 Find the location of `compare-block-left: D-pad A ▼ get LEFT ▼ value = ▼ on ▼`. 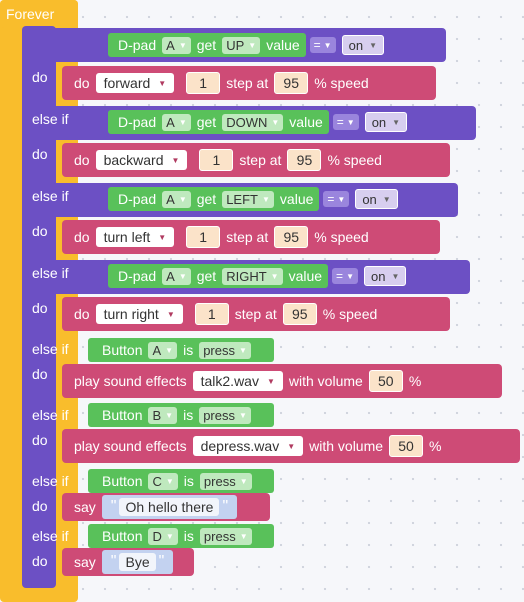

compare-block-left: D-pad A ▼ get LEFT ▼ value = ▼ on ▼ is located at coordinates (273, 199).